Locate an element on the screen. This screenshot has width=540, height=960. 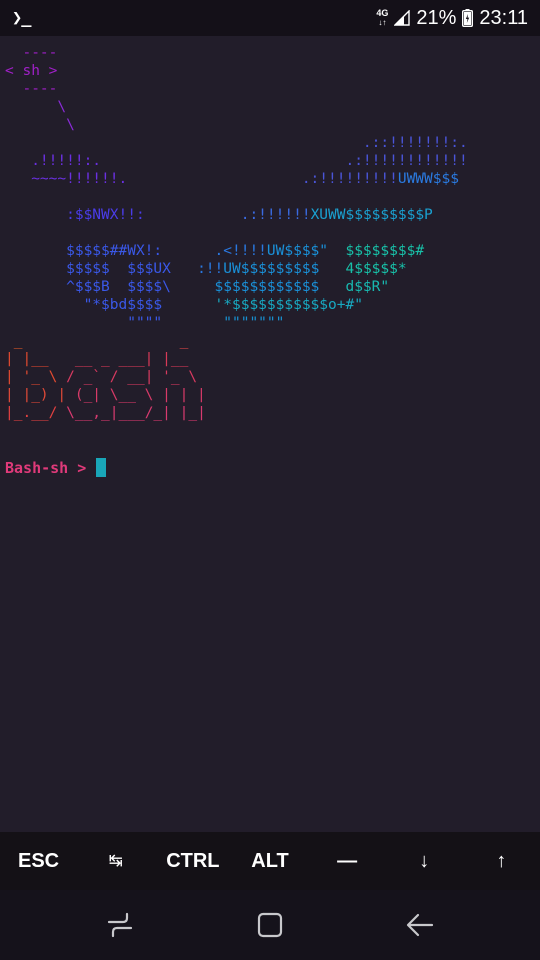
back-icon is located at coordinates (420, 925).